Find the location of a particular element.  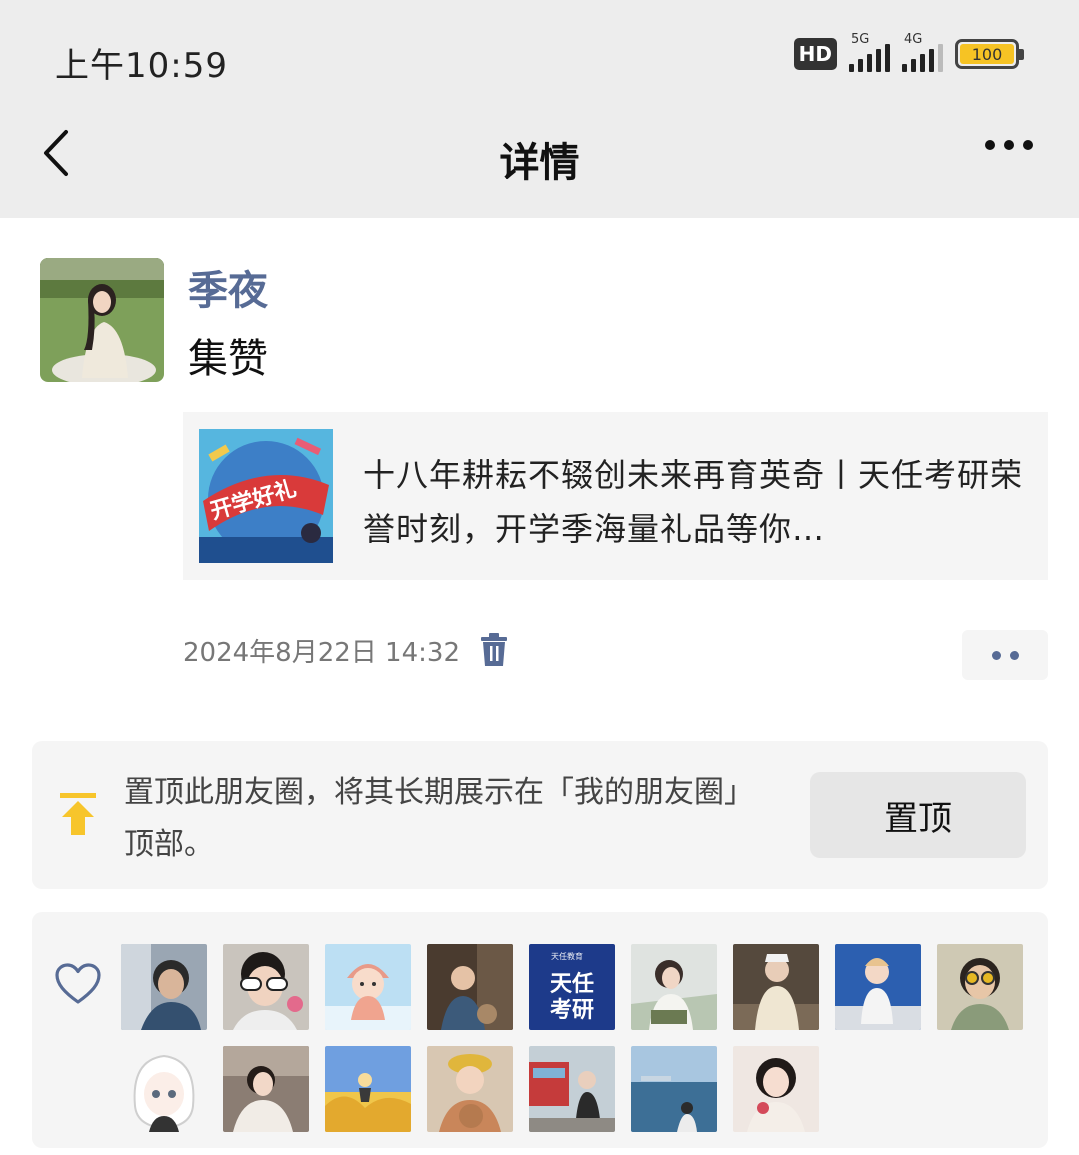

network-5g-label: 5G is located at coordinates (860, 39).